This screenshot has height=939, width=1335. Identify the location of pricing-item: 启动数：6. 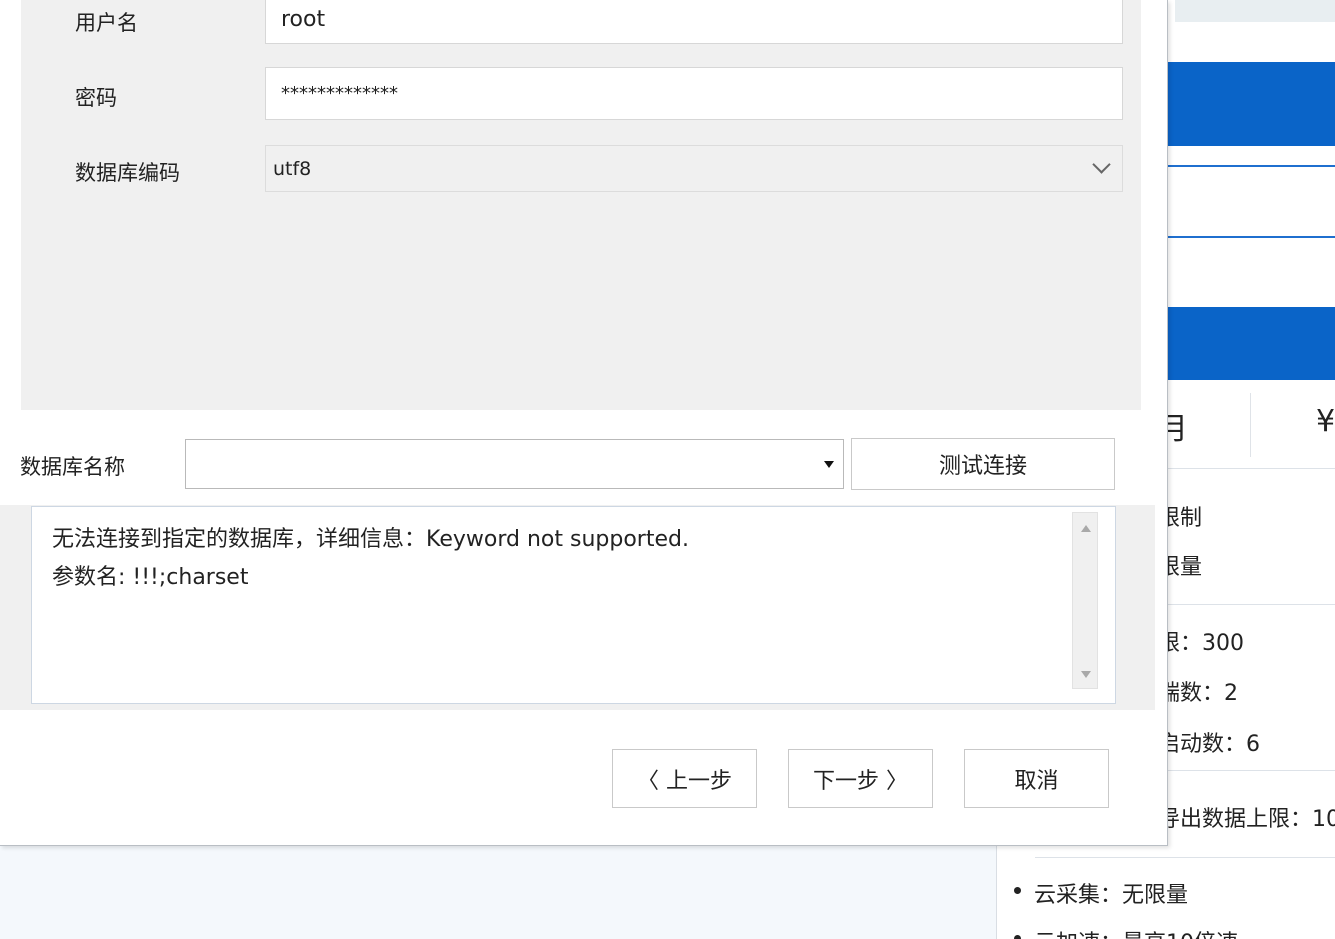
(1209, 744).